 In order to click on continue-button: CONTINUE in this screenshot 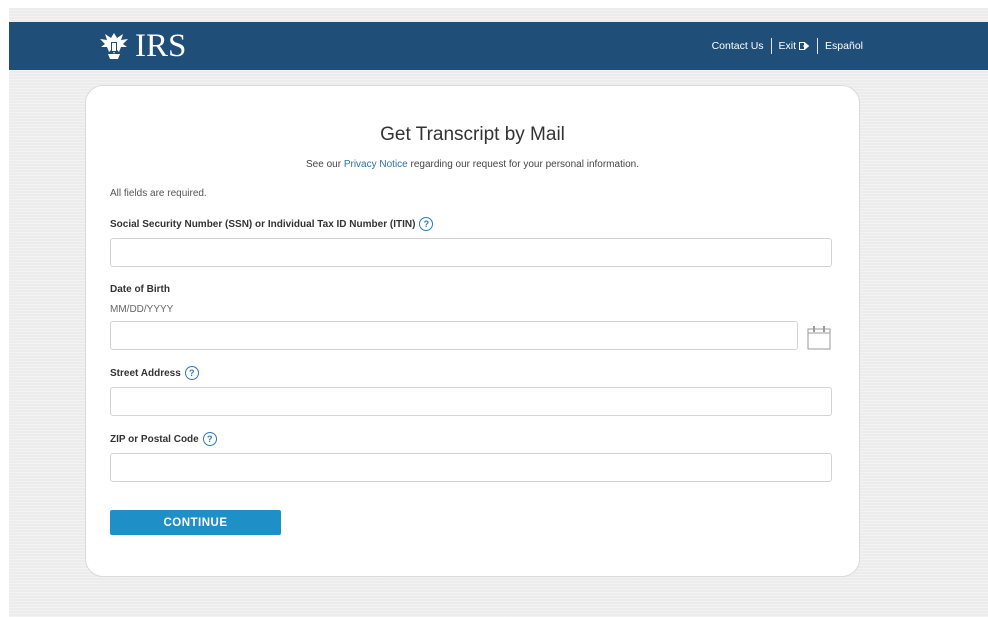, I will do `click(195, 522)`.